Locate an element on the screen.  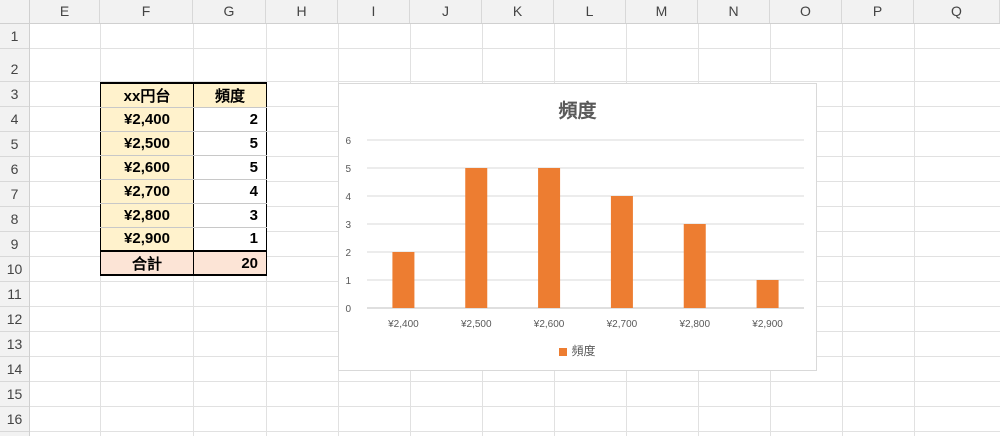
row-header-5: 5 is located at coordinates (14, 144).